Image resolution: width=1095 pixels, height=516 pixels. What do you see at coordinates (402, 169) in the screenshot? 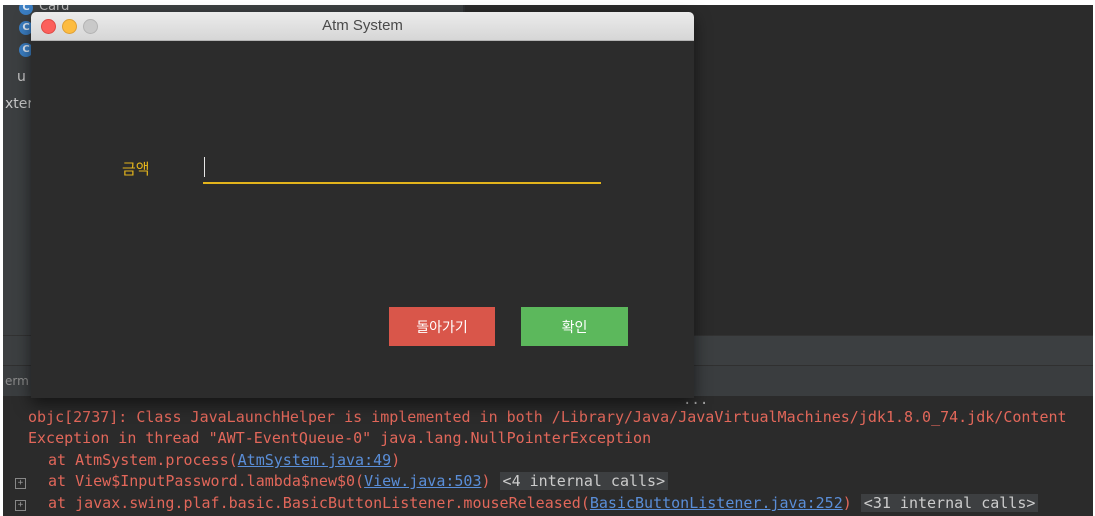
I see `amount-input` at bounding box center [402, 169].